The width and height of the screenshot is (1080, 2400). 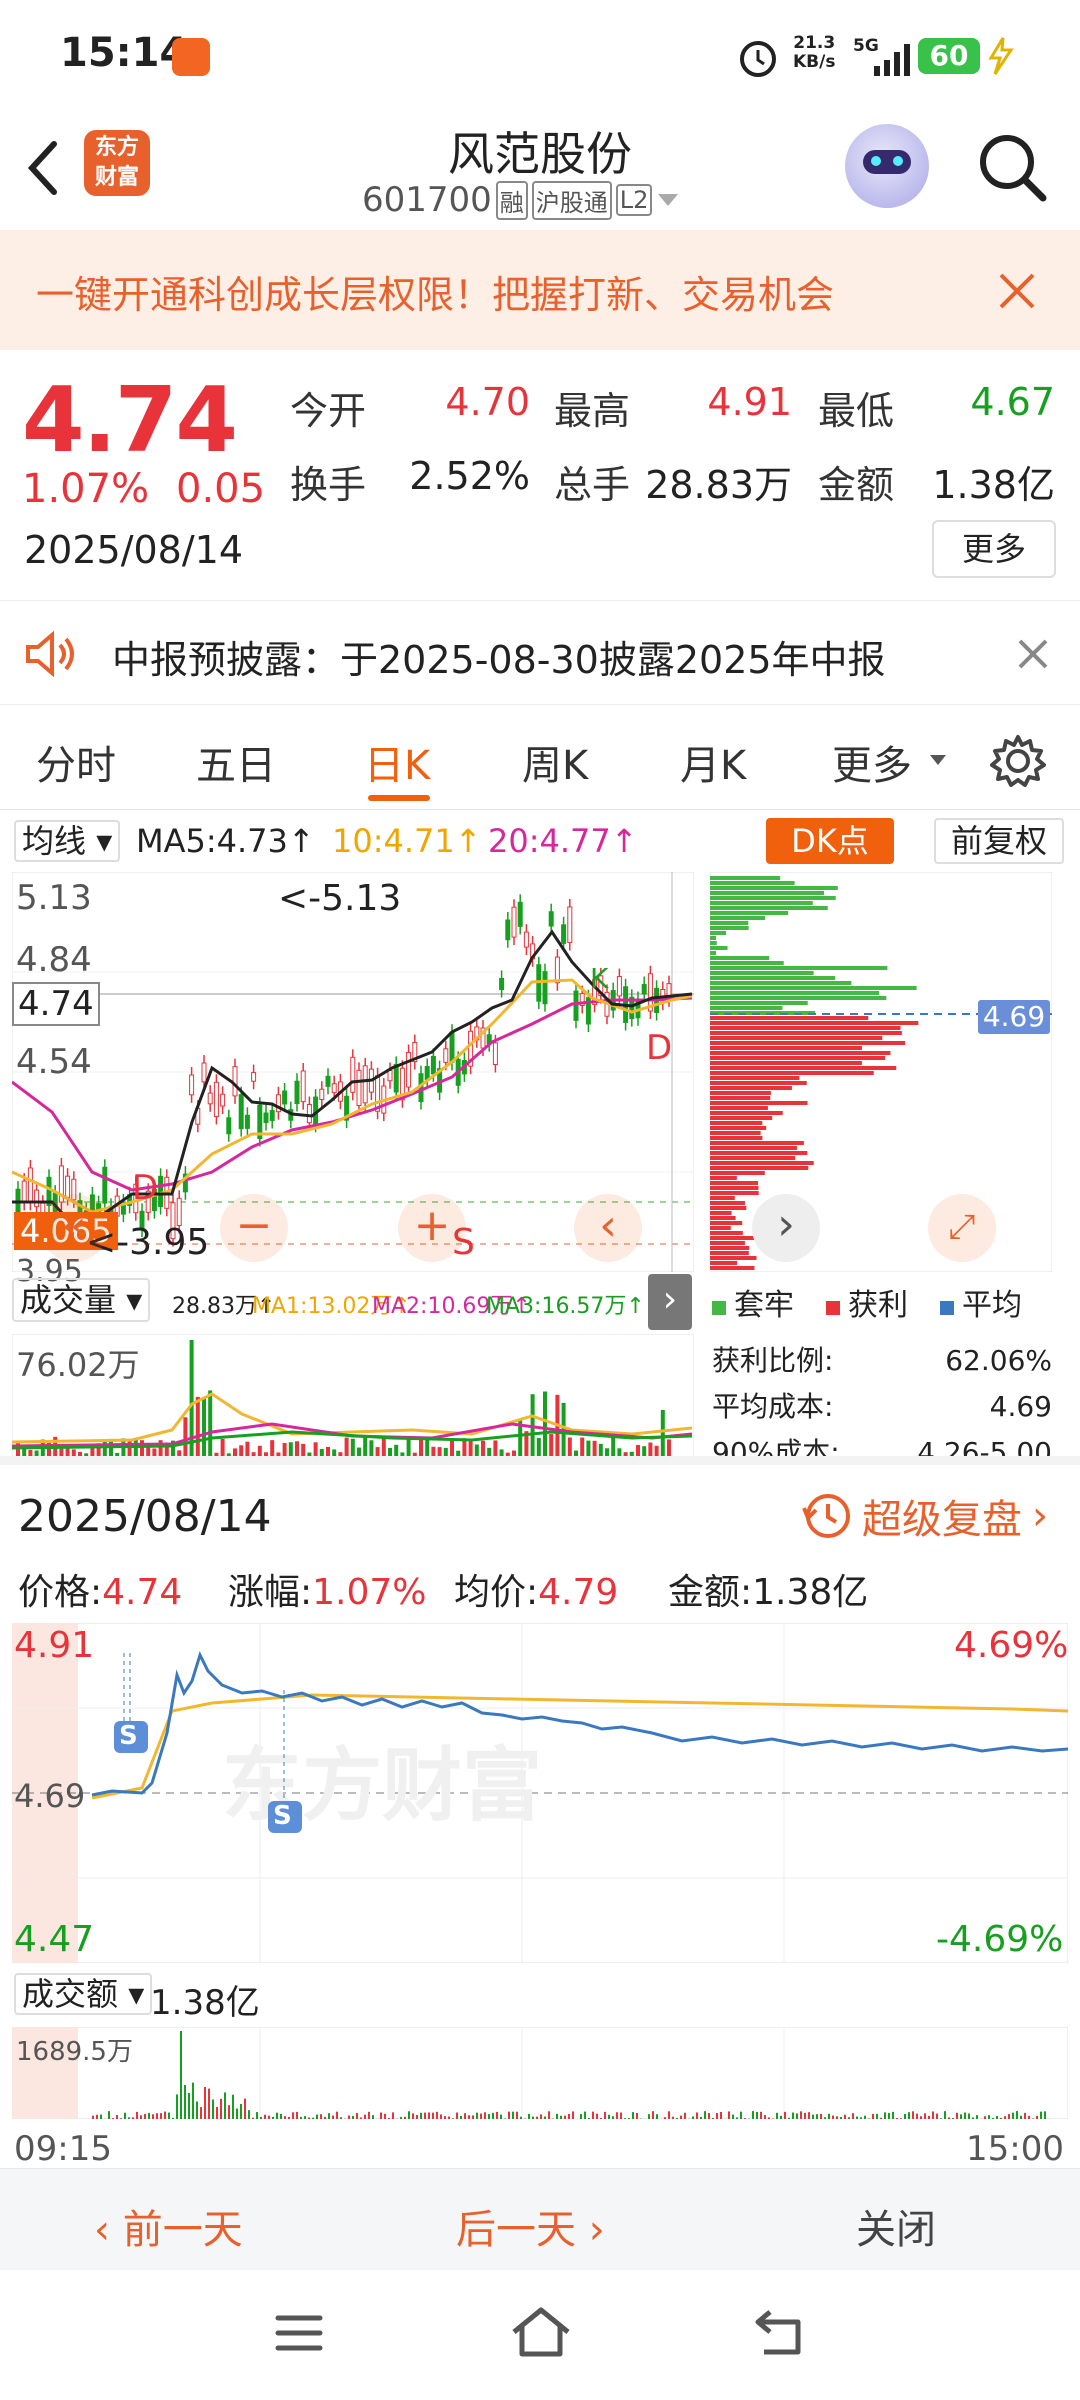 What do you see at coordinates (994, 549) in the screenshot?
I see `more-button: 更多` at bounding box center [994, 549].